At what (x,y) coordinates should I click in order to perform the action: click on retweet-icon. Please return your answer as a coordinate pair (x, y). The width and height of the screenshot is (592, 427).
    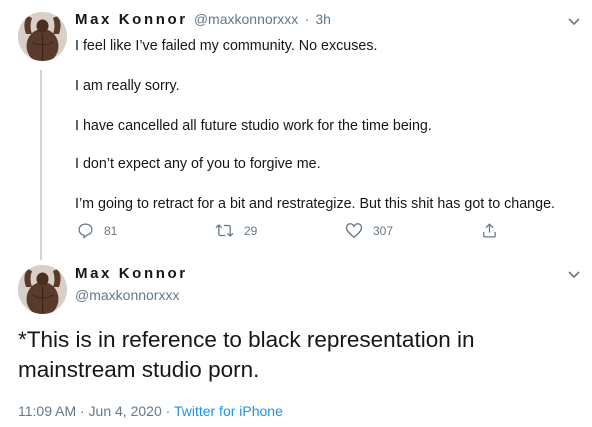
    Looking at the image, I should click on (224, 230).